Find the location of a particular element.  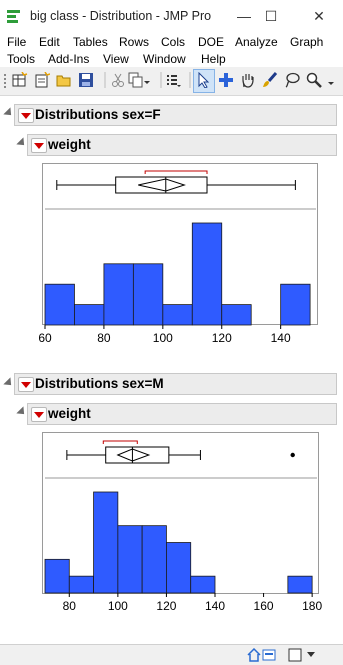

menu-rows: Rows is located at coordinates (134, 42).